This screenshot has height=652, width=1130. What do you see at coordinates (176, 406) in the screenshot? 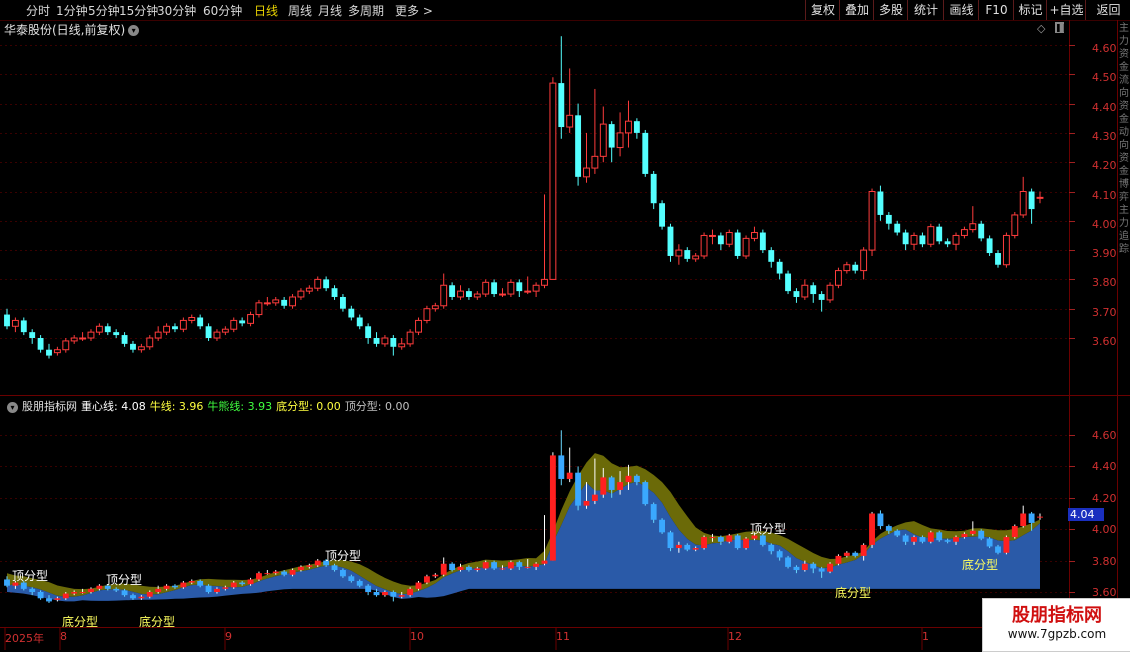
I see `indicator-field: 牛线: 3.96` at bounding box center [176, 406].